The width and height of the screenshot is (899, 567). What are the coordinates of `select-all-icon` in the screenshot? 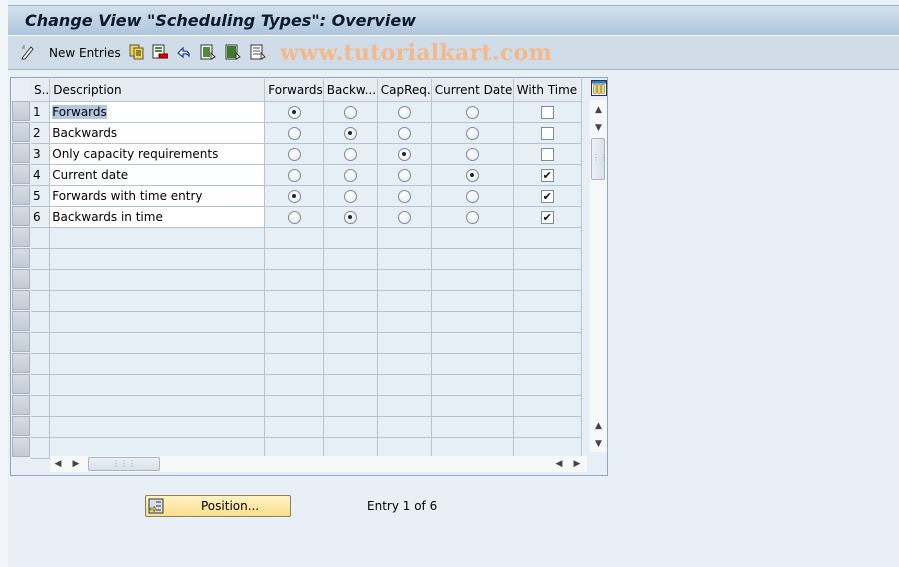 It's located at (208, 52).